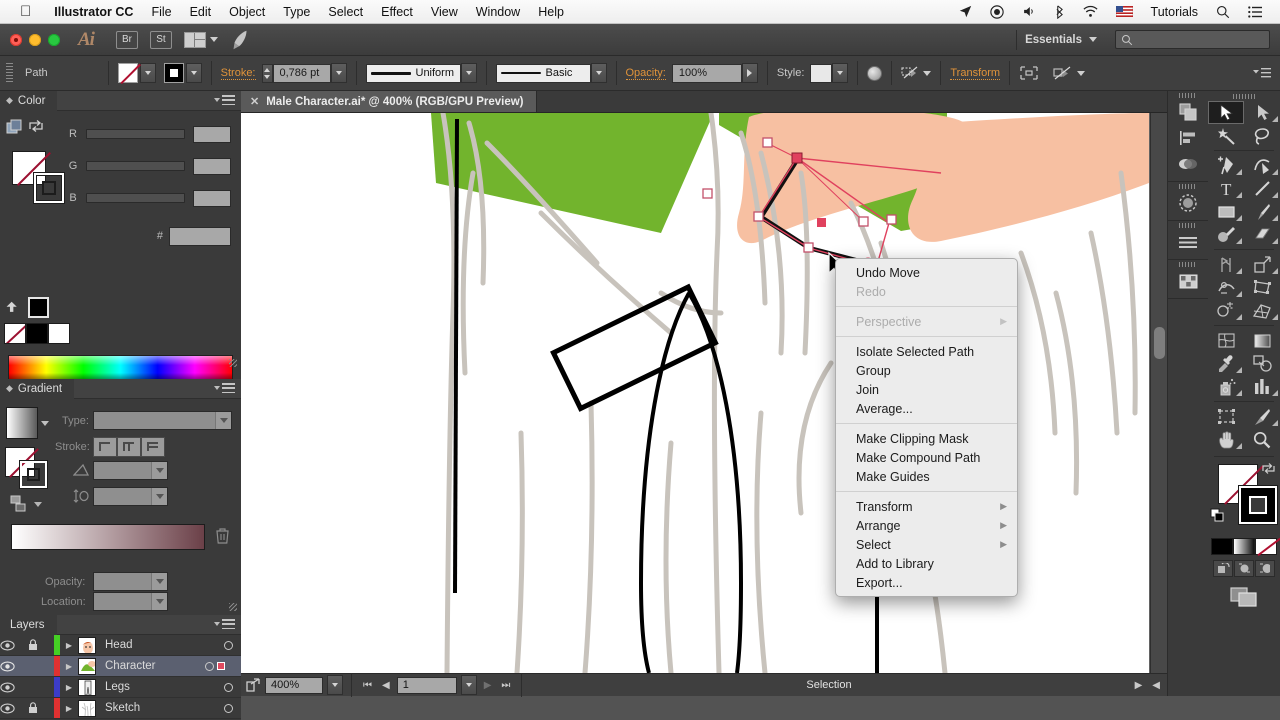 The height and width of the screenshot is (720, 1280). I want to click on stroke-panel-icon, so click(1188, 242).